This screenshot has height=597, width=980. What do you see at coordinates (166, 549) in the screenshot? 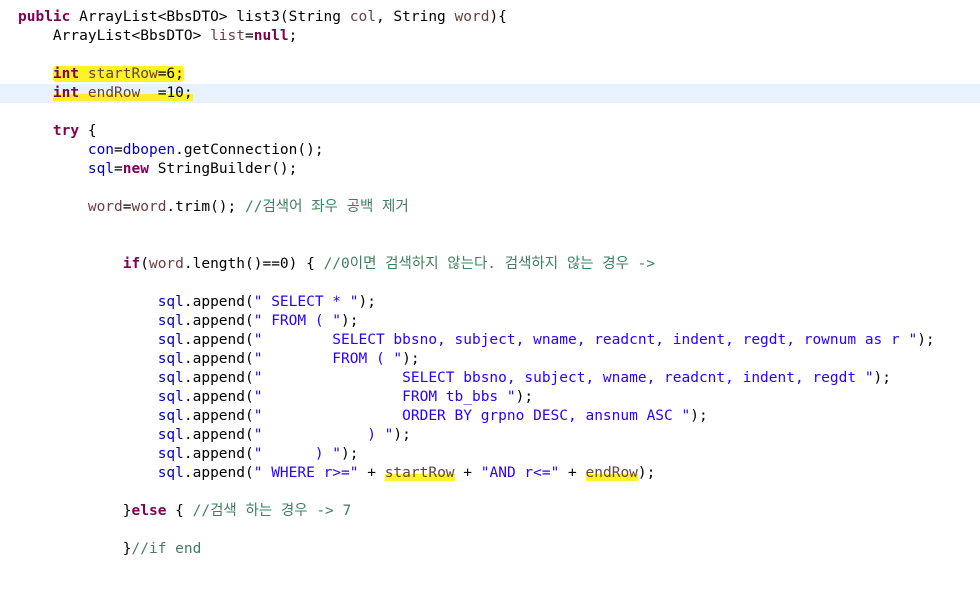
I see `comment: //if end` at bounding box center [166, 549].